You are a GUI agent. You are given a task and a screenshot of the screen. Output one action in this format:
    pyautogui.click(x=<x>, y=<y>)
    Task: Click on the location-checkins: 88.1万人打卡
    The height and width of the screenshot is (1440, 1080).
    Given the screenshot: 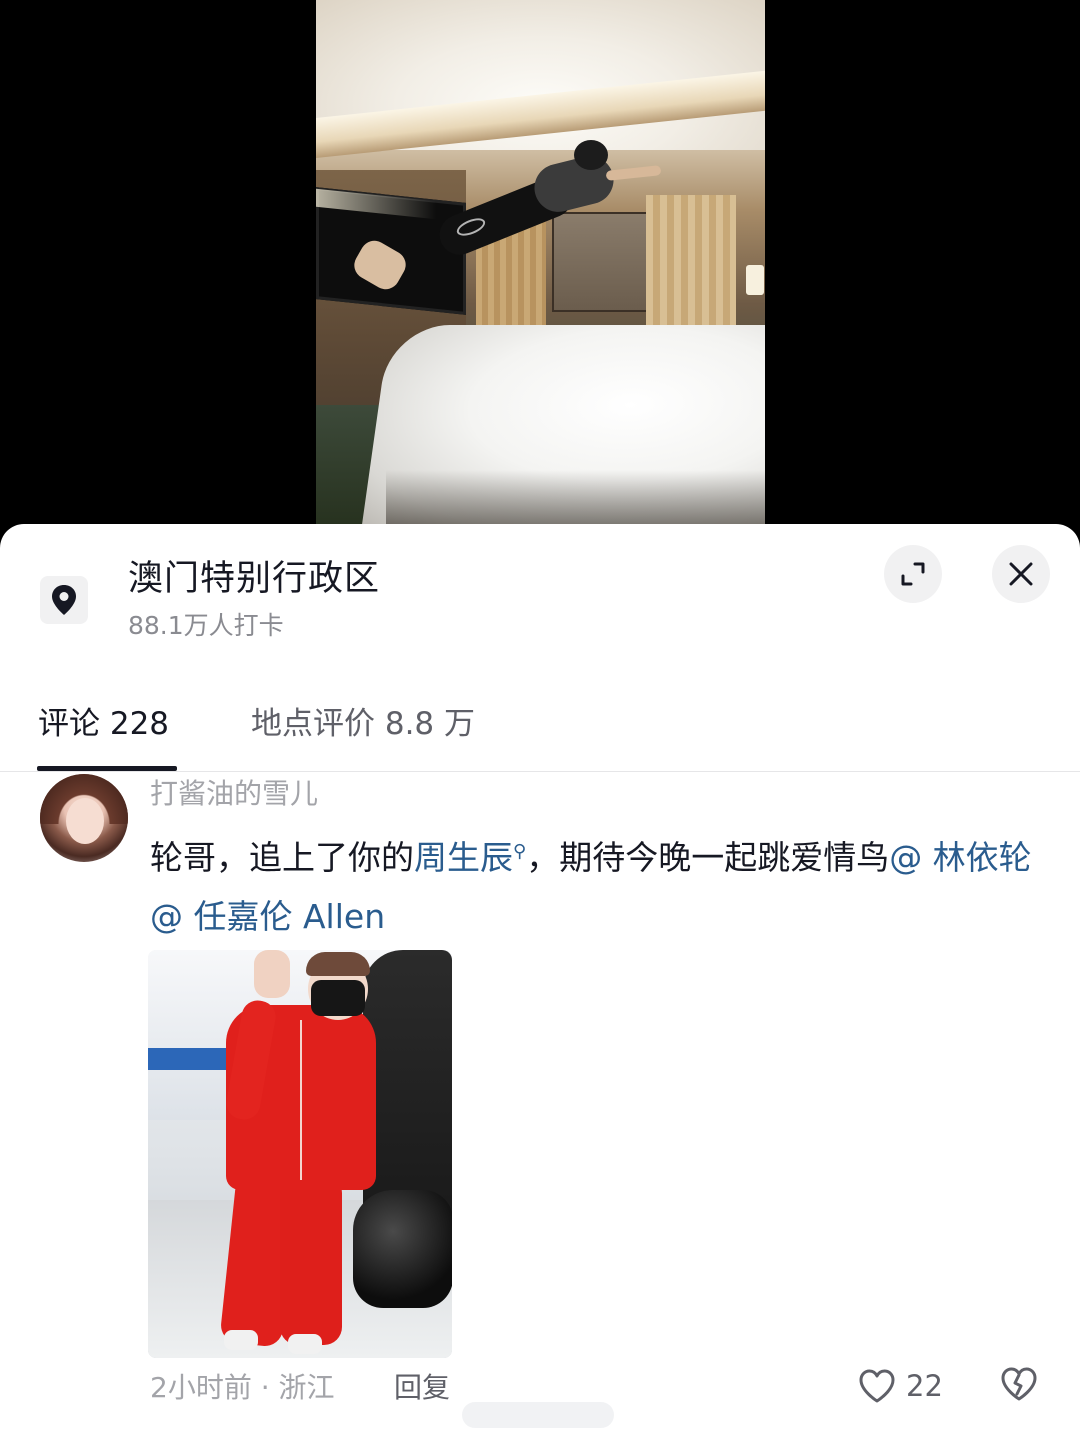 What is the action you would take?
    pyautogui.click(x=206, y=625)
    